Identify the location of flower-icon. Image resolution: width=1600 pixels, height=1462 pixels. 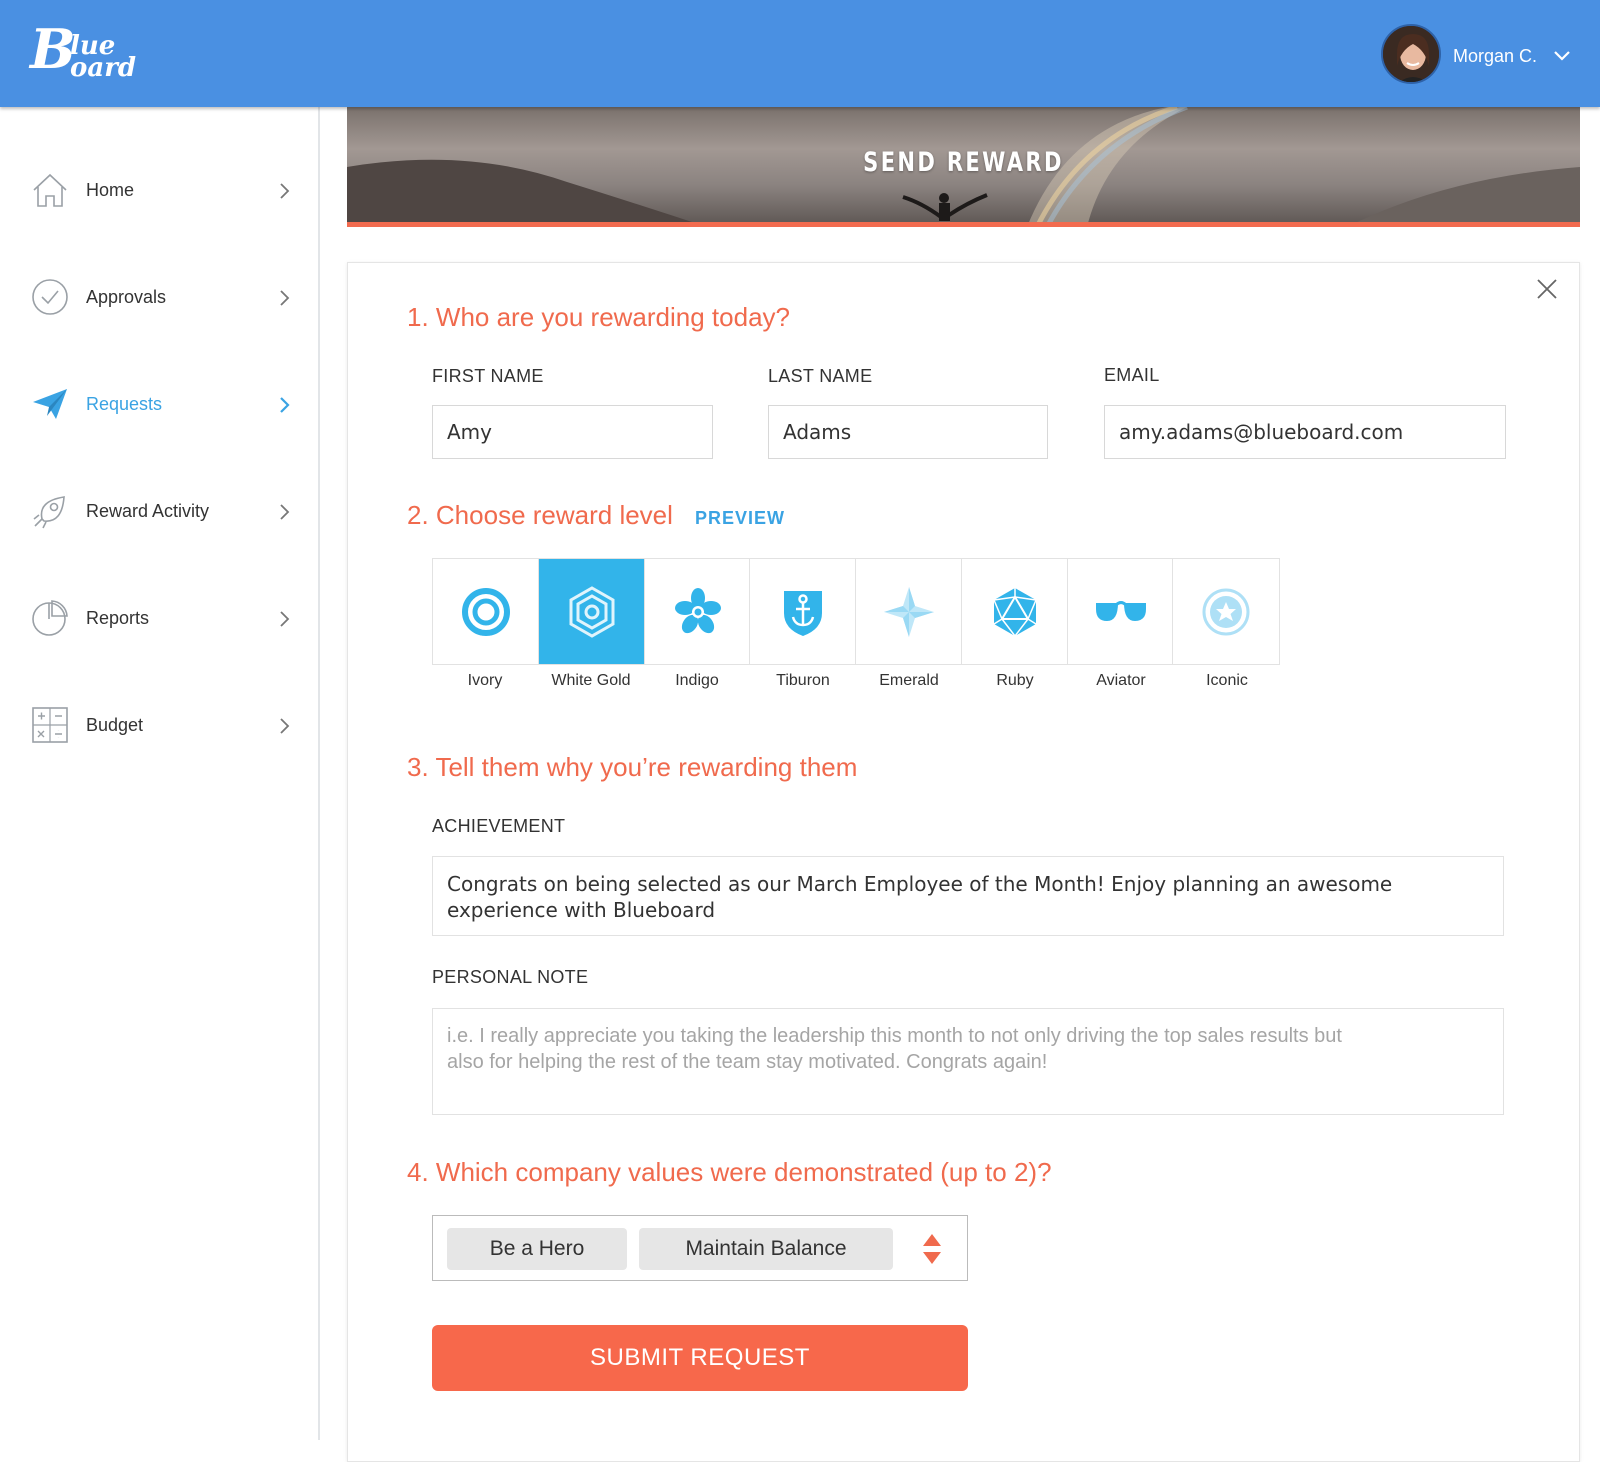
(697, 611).